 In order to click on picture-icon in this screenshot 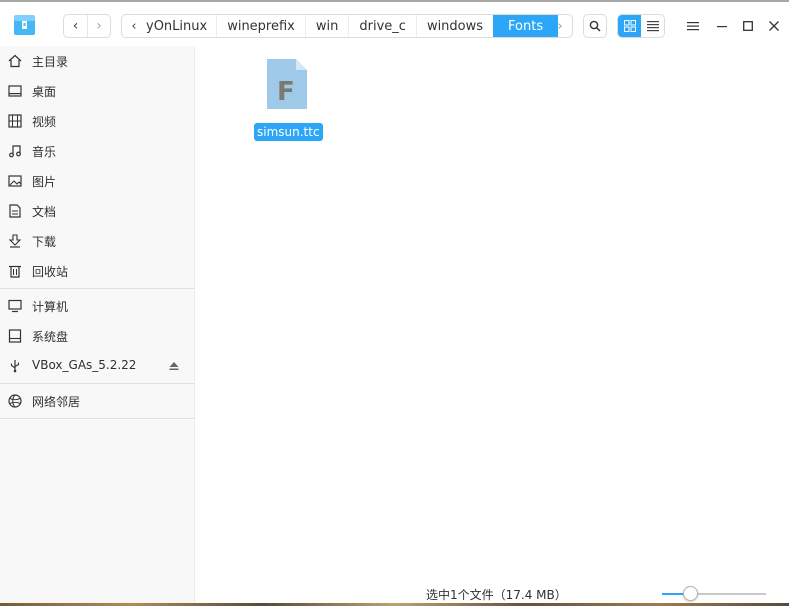, I will do `click(15, 181)`.